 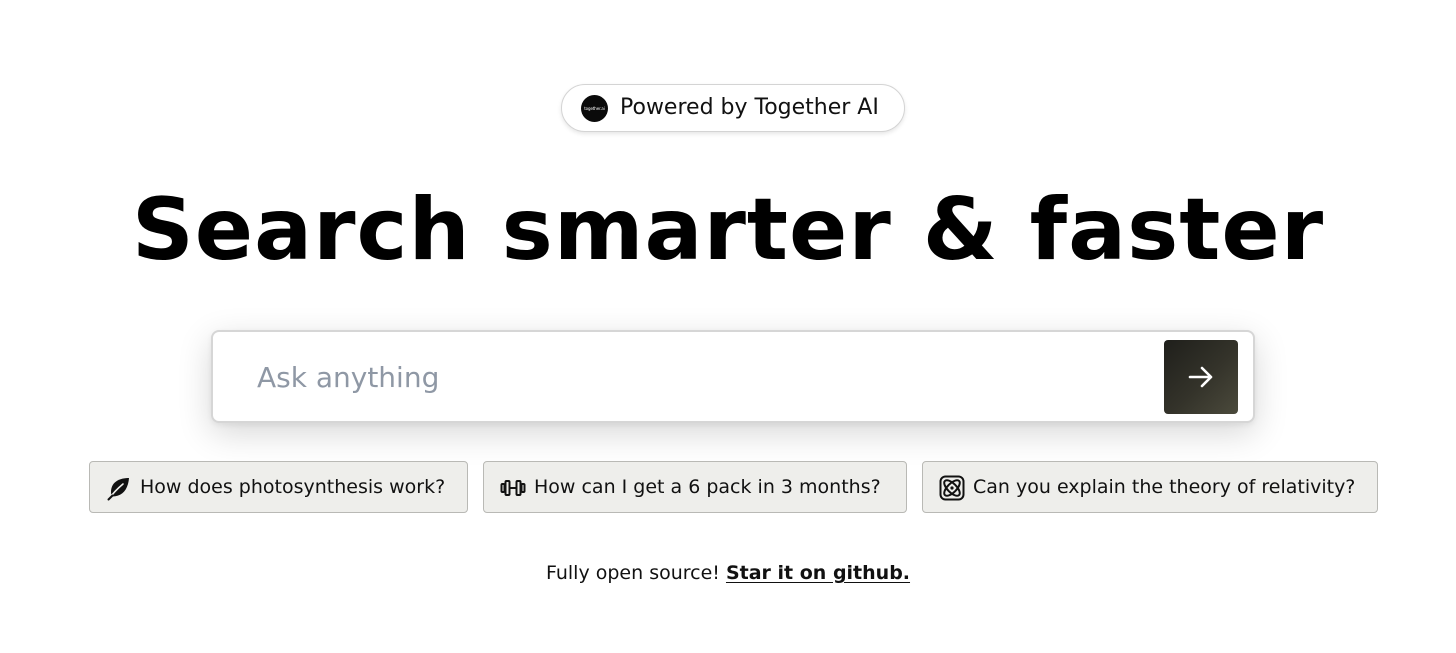 What do you see at coordinates (513, 488) in the screenshot?
I see `dumbbell-icon` at bounding box center [513, 488].